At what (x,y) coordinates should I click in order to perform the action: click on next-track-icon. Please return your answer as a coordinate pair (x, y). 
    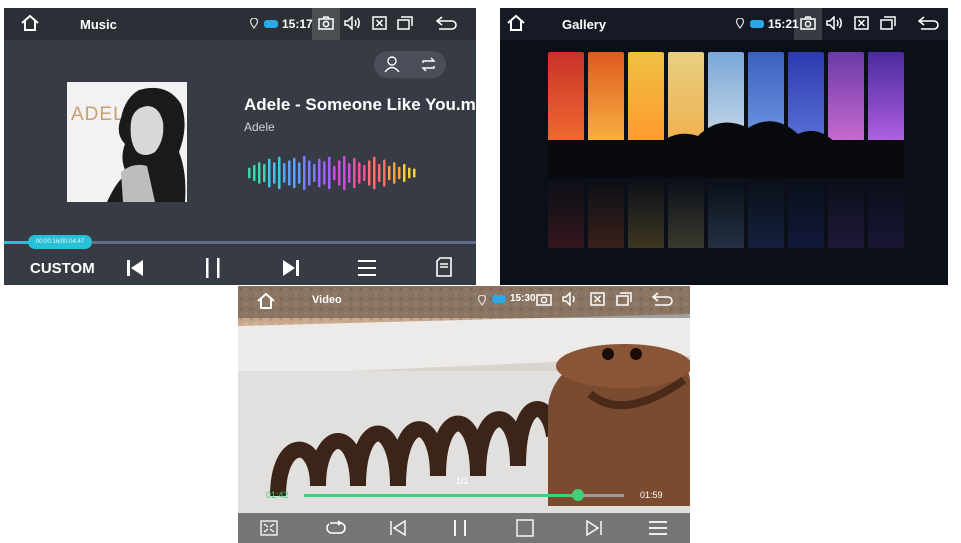
    Looking at the image, I should click on (291, 268).